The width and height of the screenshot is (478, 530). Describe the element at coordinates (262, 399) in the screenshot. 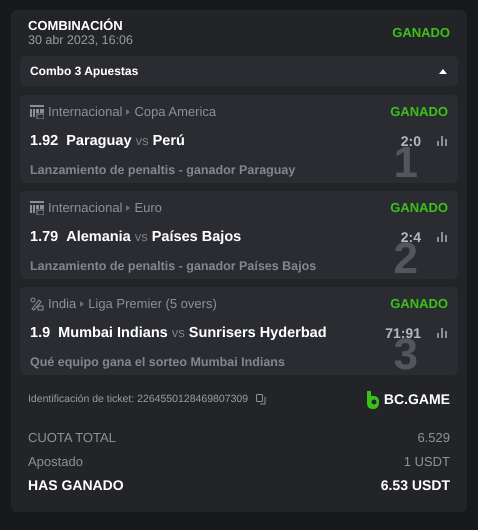

I see `copy-icon` at that location.